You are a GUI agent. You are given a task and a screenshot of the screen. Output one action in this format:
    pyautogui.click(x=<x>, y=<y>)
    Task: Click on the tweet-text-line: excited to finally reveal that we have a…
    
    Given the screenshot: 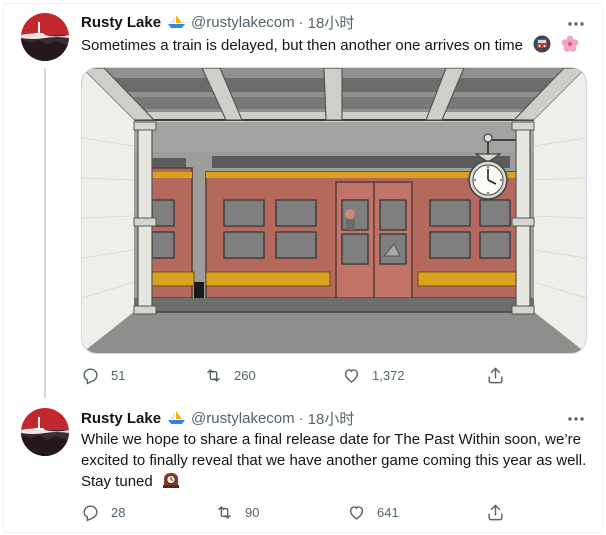 What is the action you would take?
    pyautogui.click(x=334, y=460)
    